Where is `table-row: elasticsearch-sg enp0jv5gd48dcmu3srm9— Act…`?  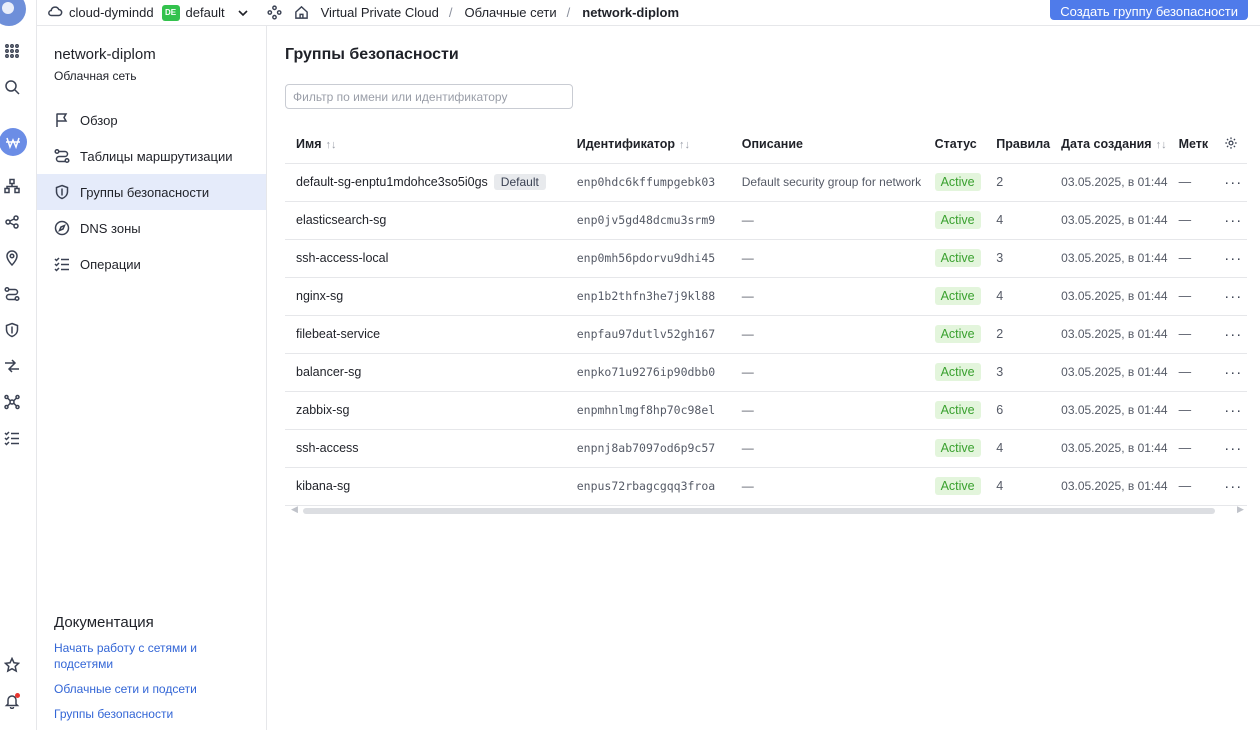 table-row: elasticsearch-sg enp0jv5gd48dcmu3srm9— Act… is located at coordinates (766, 220).